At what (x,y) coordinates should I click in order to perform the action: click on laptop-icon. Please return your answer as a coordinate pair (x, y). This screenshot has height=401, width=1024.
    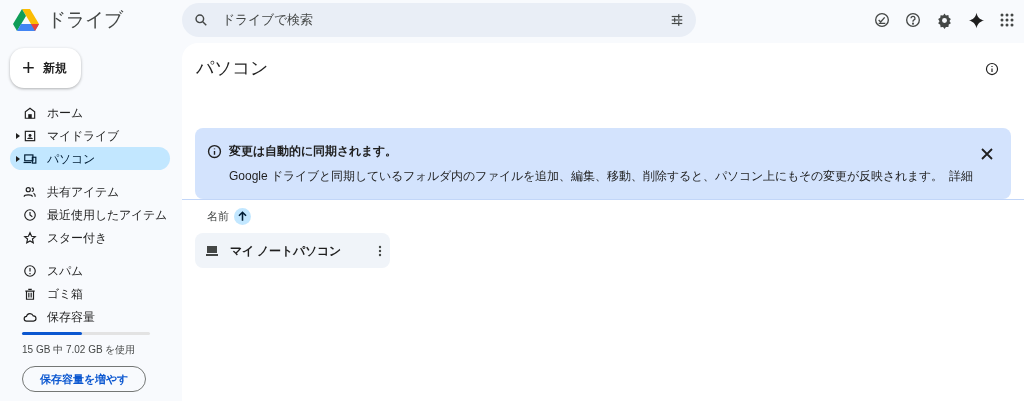
    Looking at the image, I should click on (212, 250).